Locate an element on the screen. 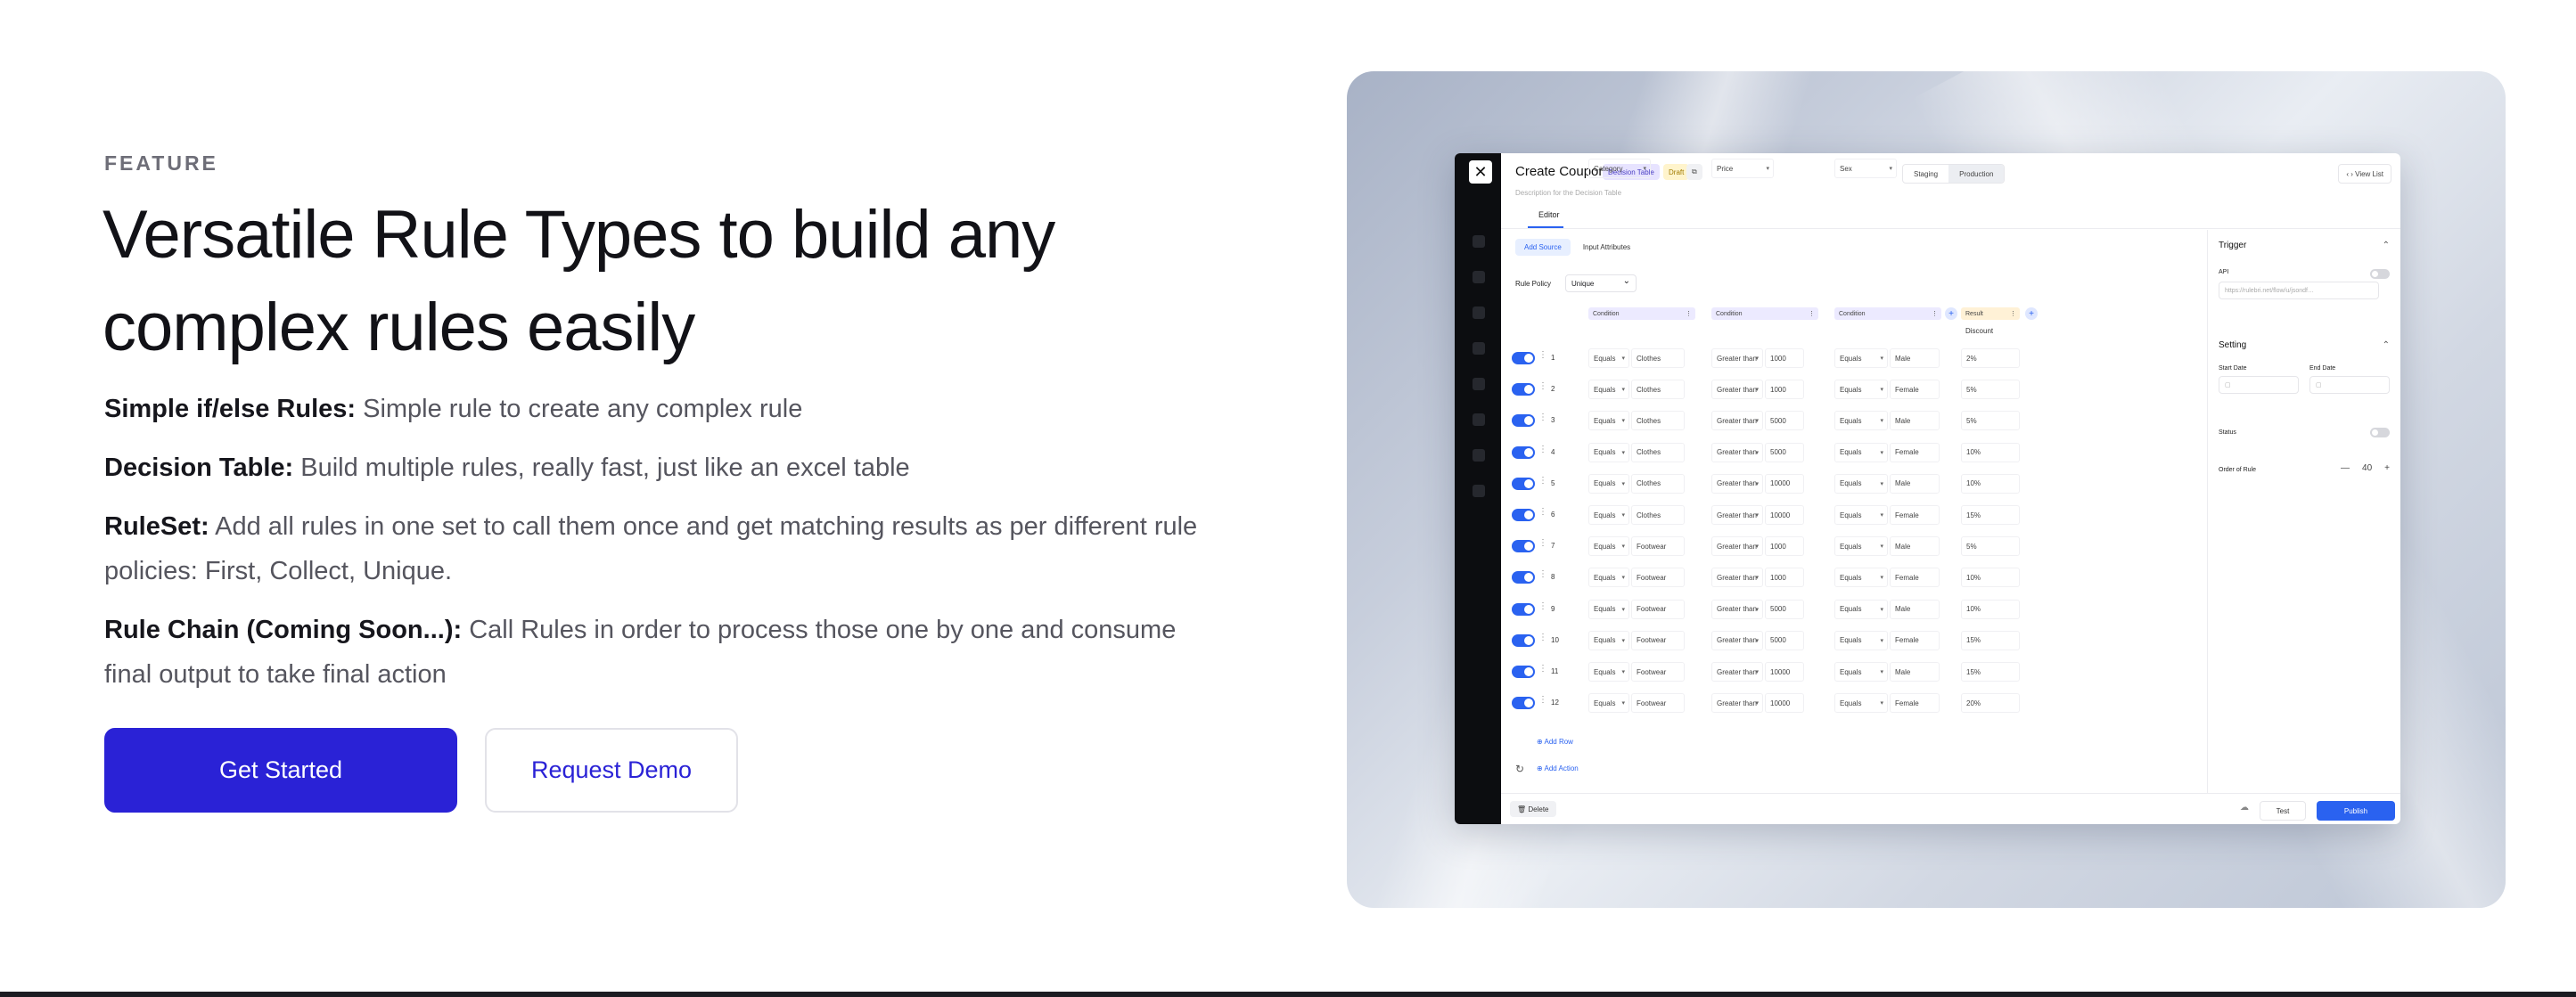 This screenshot has height=997, width=2576. start-date-field: ▢ is located at coordinates (2259, 385).